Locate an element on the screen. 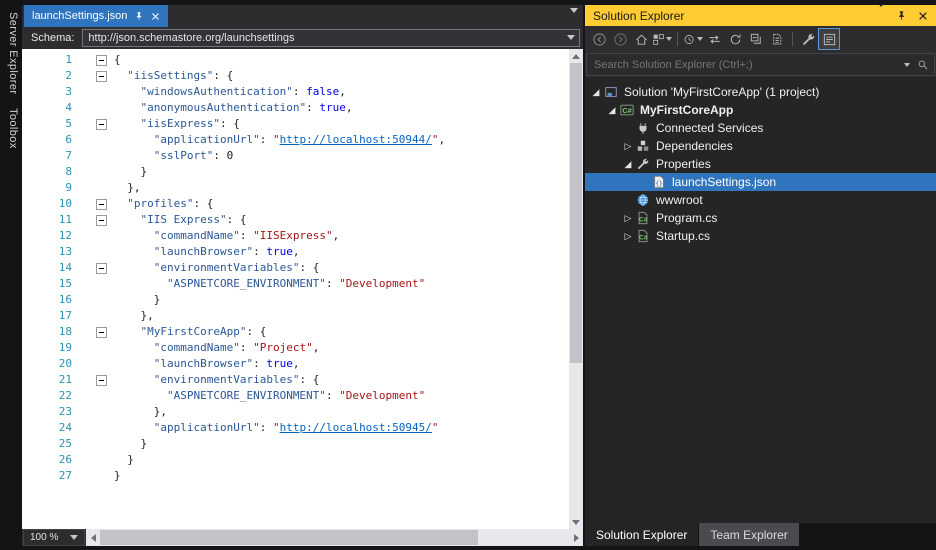 The height and width of the screenshot is (550, 936). tree-item: ▷ C# Program.cs is located at coordinates (760, 218).